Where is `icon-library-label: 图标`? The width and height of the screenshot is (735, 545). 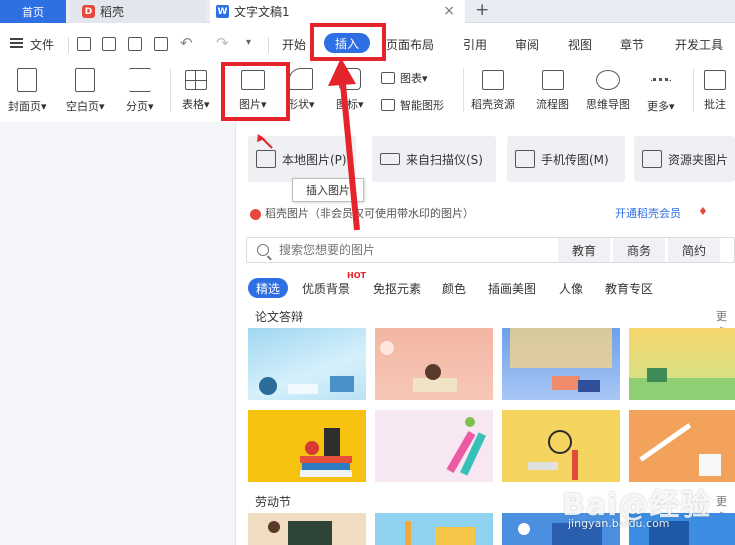 icon-library-label: 图标 is located at coordinates (347, 104).